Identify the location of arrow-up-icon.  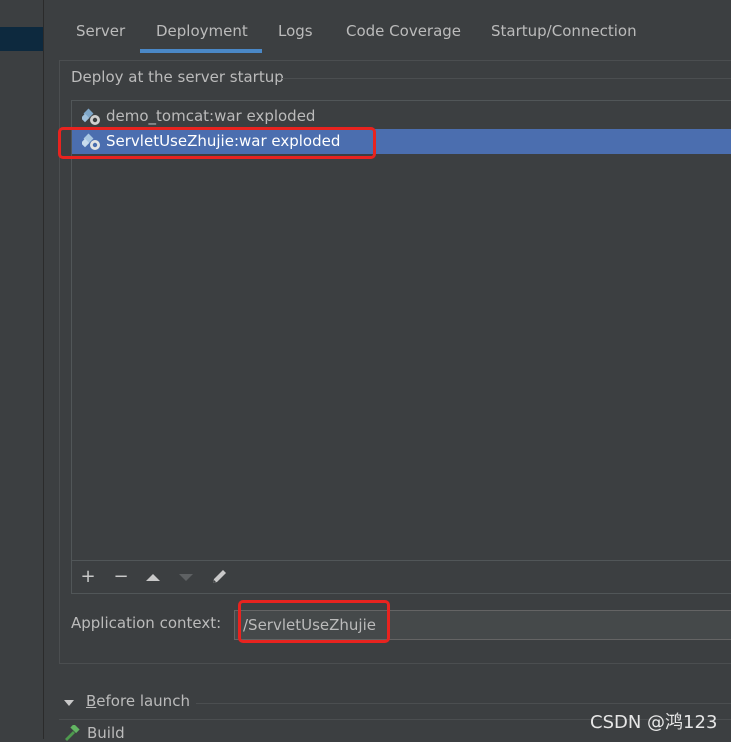
(153, 577).